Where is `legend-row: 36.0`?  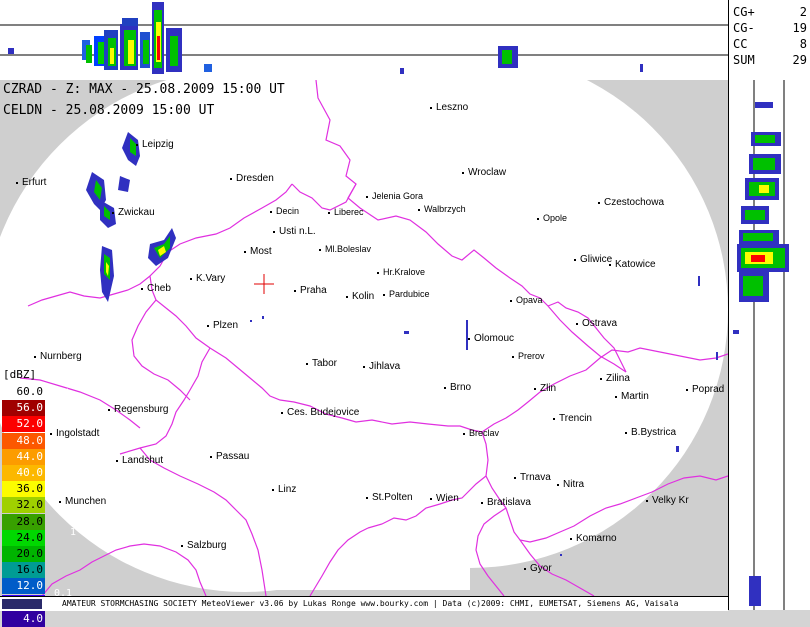 legend-row: 36.0 is located at coordinates (23, 489).